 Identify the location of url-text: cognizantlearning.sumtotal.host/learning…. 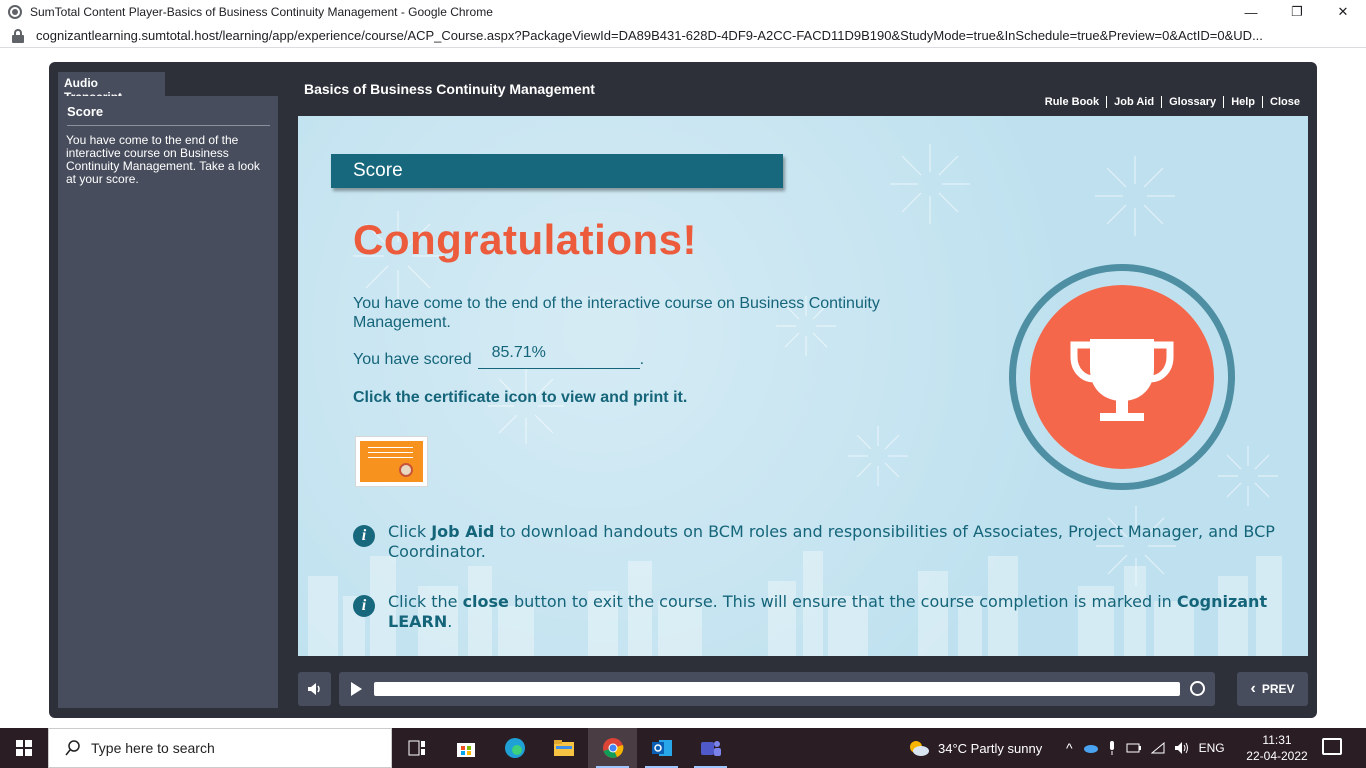
(696, 35).